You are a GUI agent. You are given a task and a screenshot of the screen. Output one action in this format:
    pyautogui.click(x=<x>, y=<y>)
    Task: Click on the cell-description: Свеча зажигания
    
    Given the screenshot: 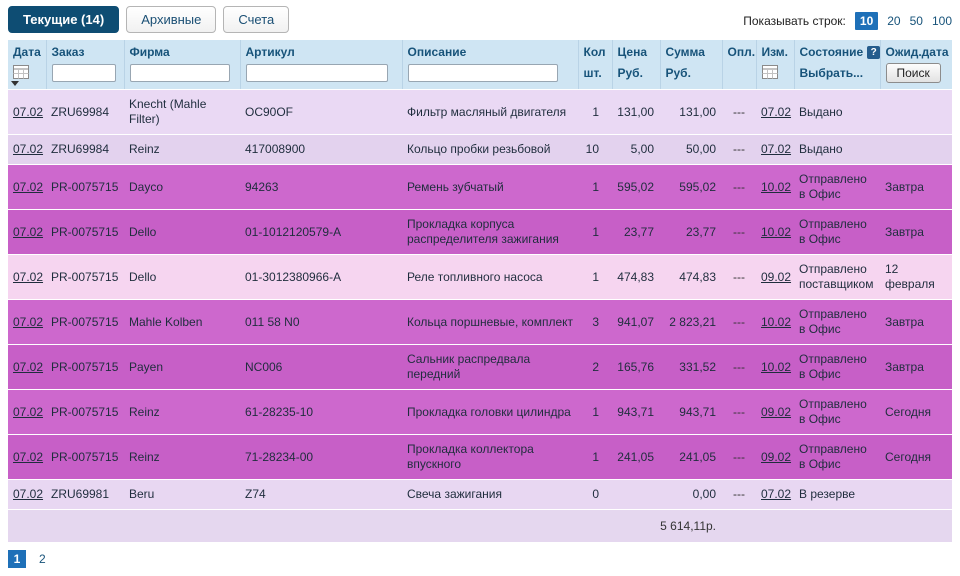 What is the action you would take?
    pyautogui.click(x=490, y=494)
    